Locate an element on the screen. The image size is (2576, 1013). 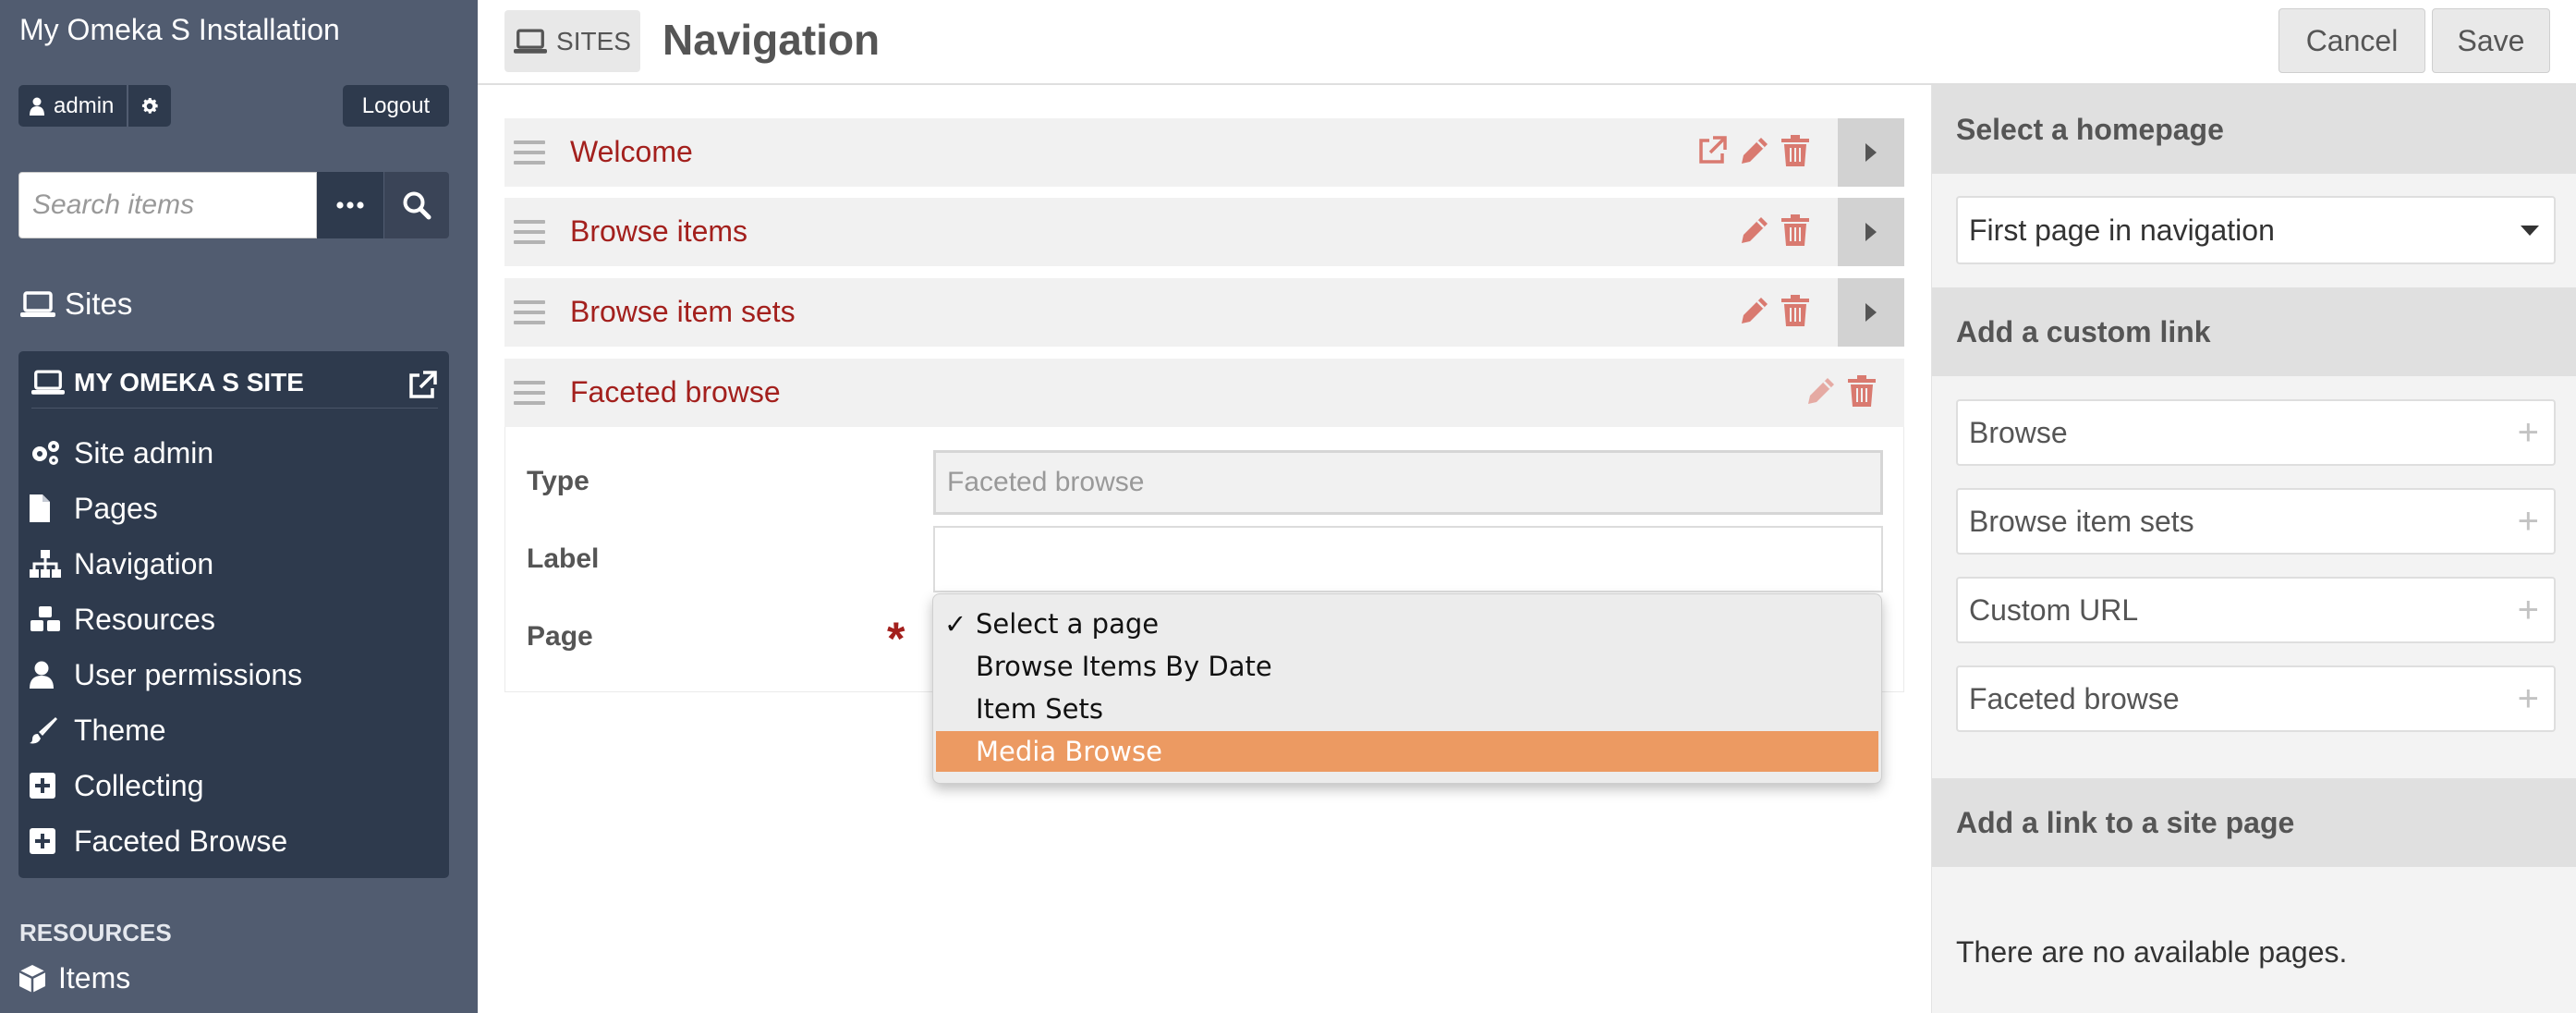
option-label: Select a page is located at coordinates (1068, 624).